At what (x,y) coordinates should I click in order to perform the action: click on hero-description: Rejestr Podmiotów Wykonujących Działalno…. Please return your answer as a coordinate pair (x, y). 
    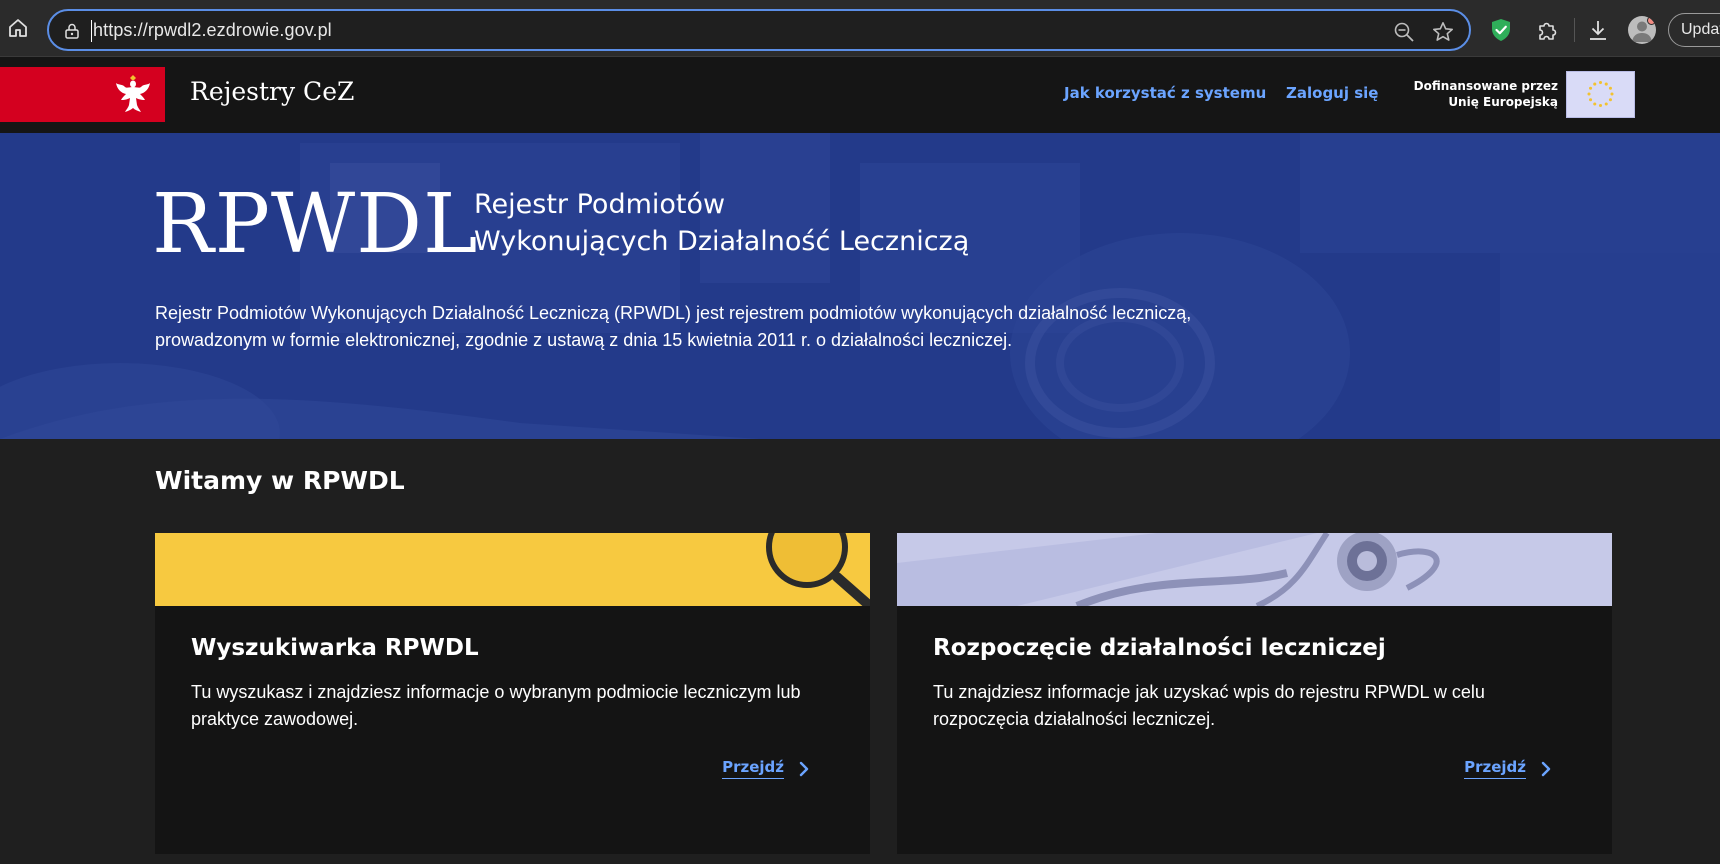
    Looking at the image, I should click on (673, 326).